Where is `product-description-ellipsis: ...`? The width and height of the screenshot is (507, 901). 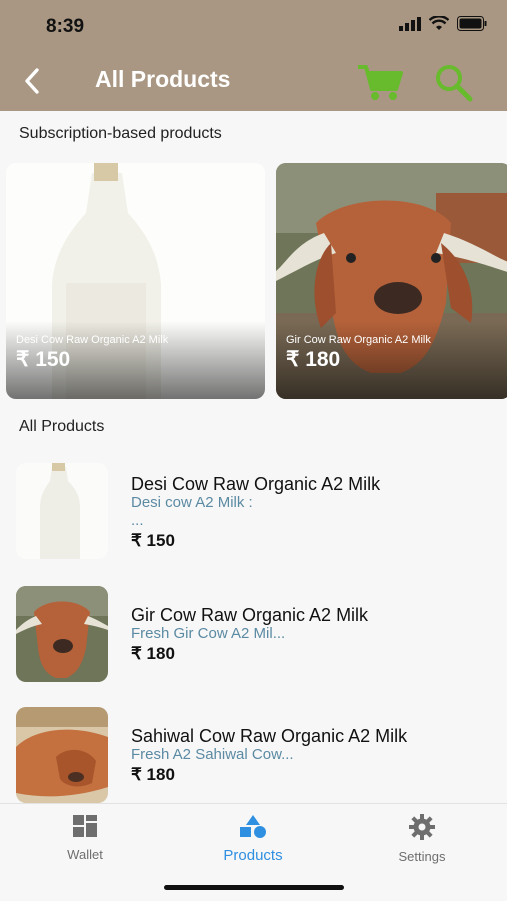 product-description-ellipsis: ... is located at coordinates (137, 520).